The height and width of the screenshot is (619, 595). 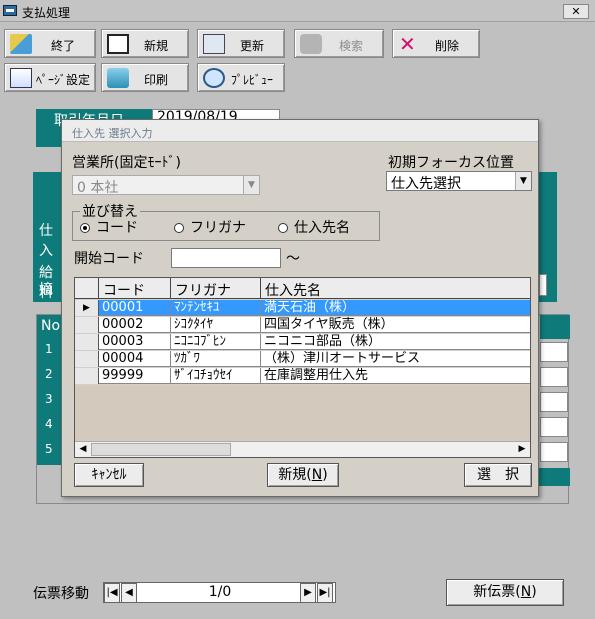 What do you see at coordinates (395, 288) in the screenshot?
I see `column-header-name: 仕入先名` at bounding box center [395, 288].